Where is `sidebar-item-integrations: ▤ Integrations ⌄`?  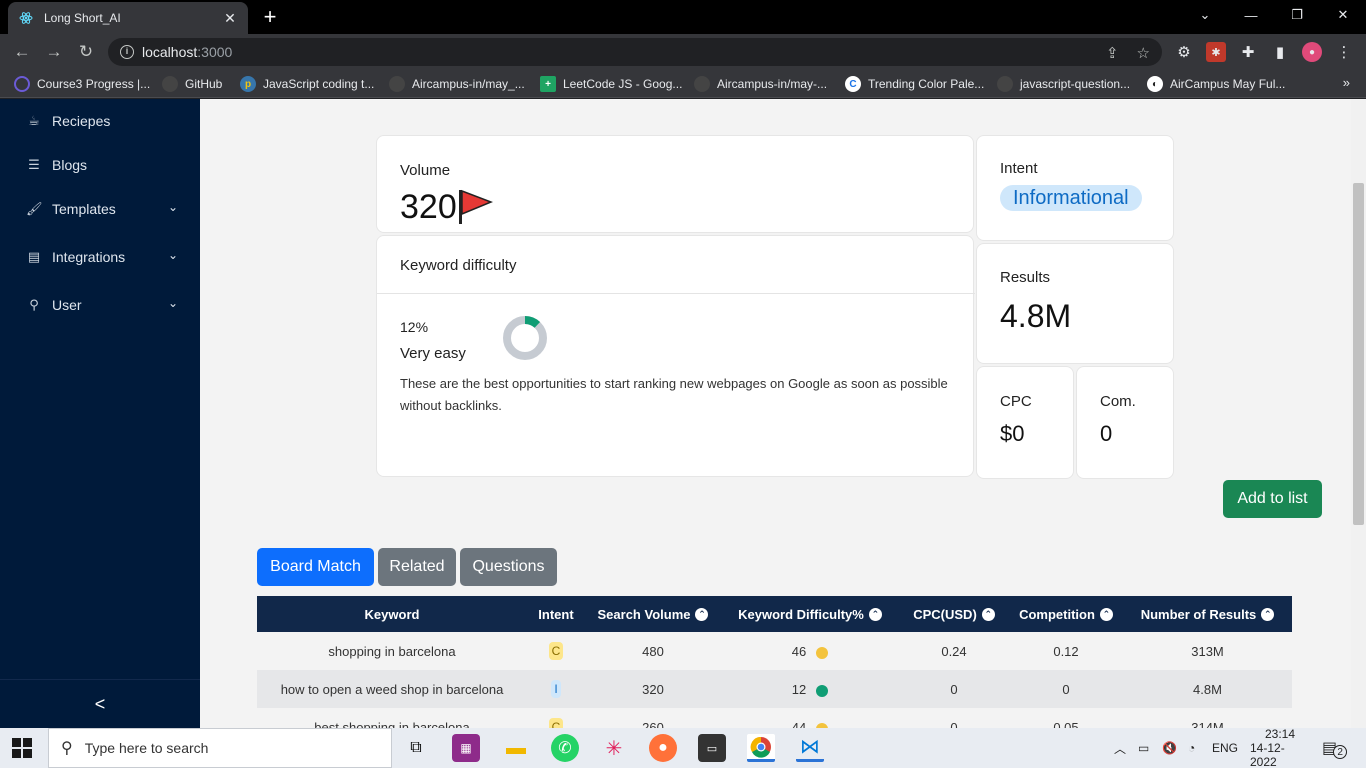 sidebar-item-integrations: ▤ Integrations ⌄ is located at coordinates (106, 257).